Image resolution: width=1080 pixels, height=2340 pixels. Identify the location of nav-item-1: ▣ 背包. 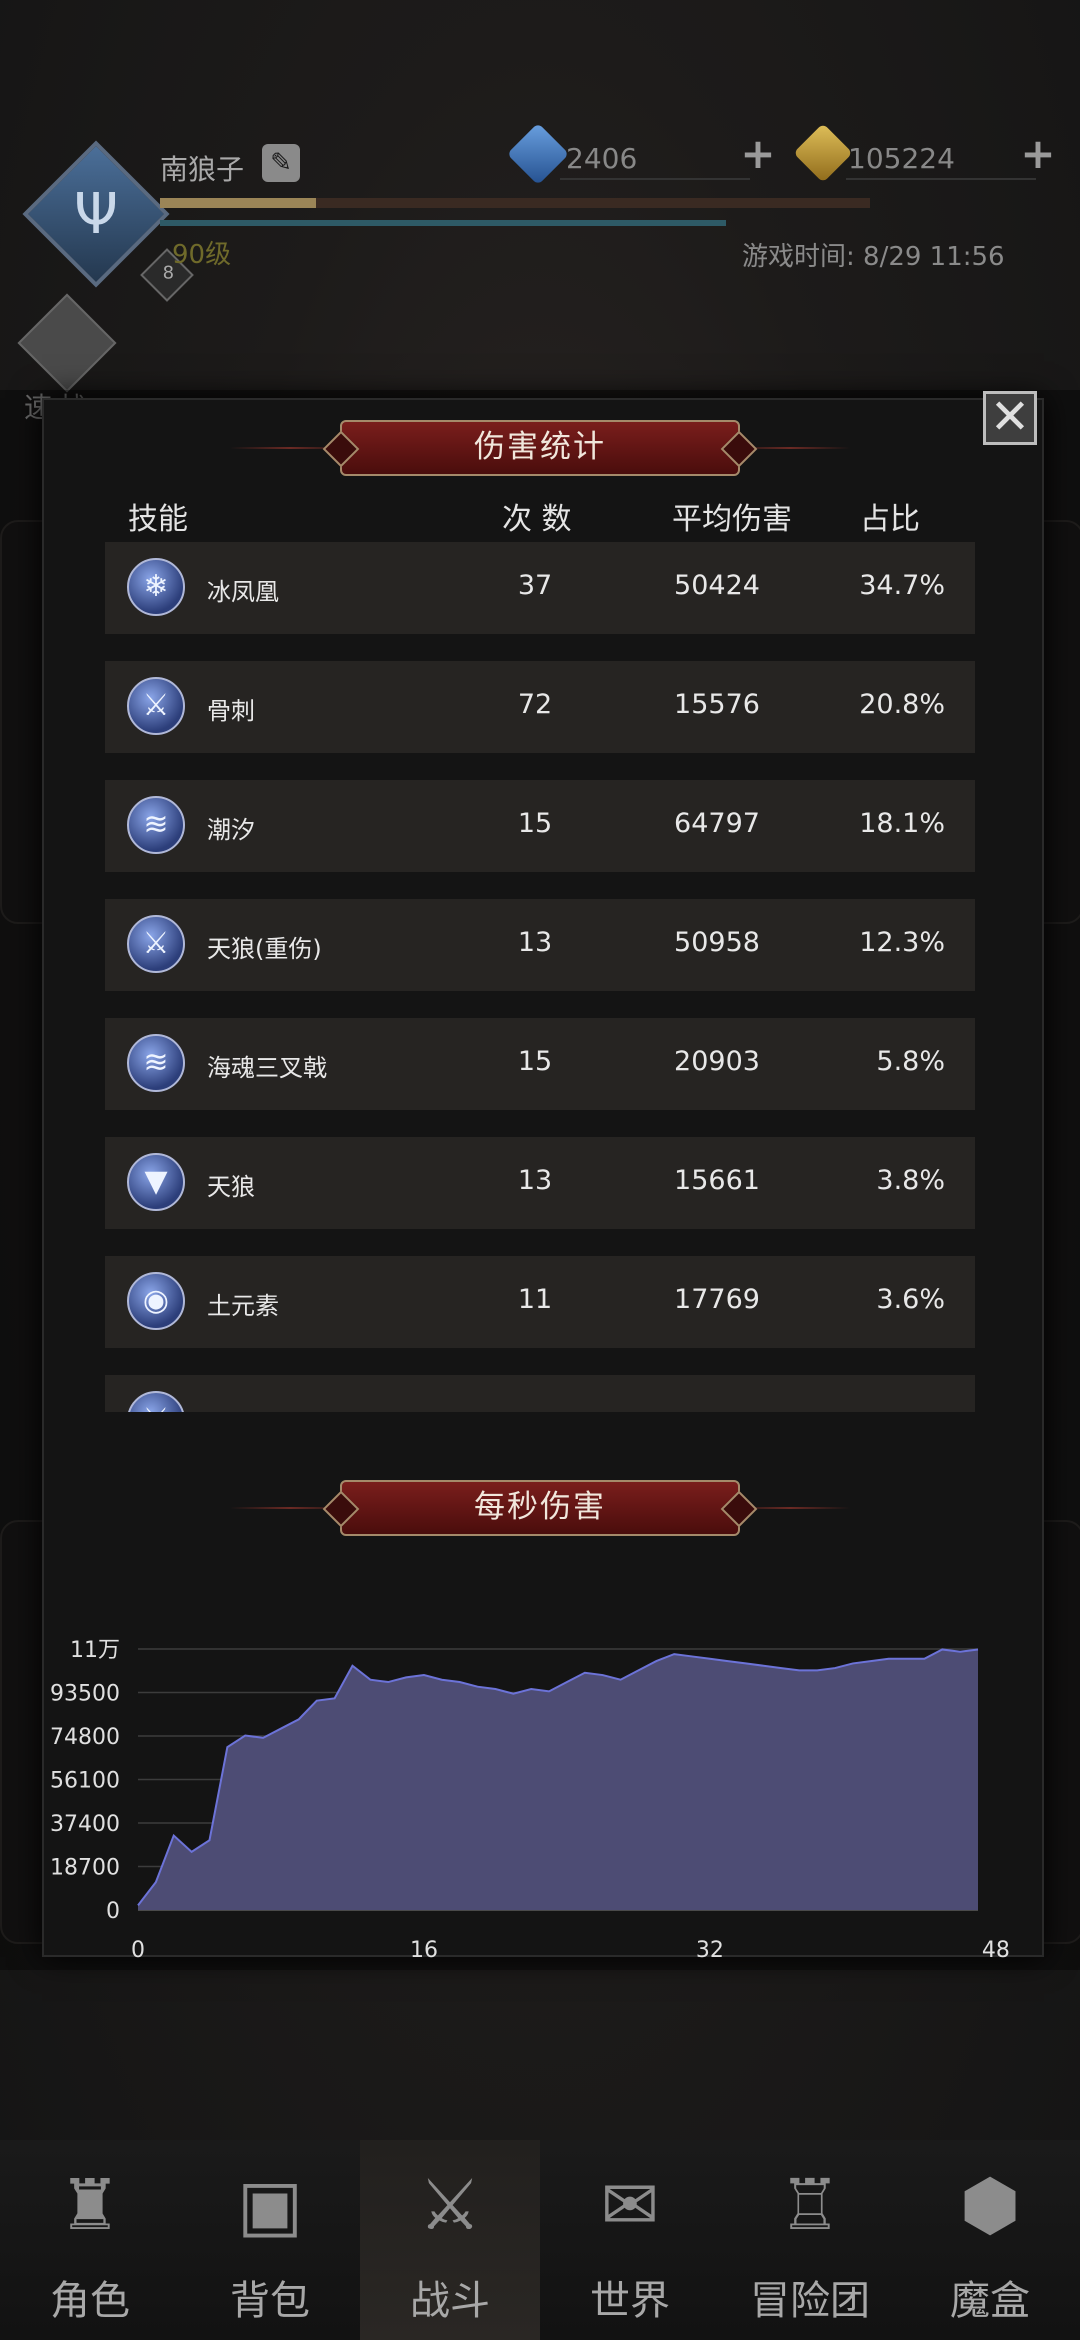
(270, 2240).